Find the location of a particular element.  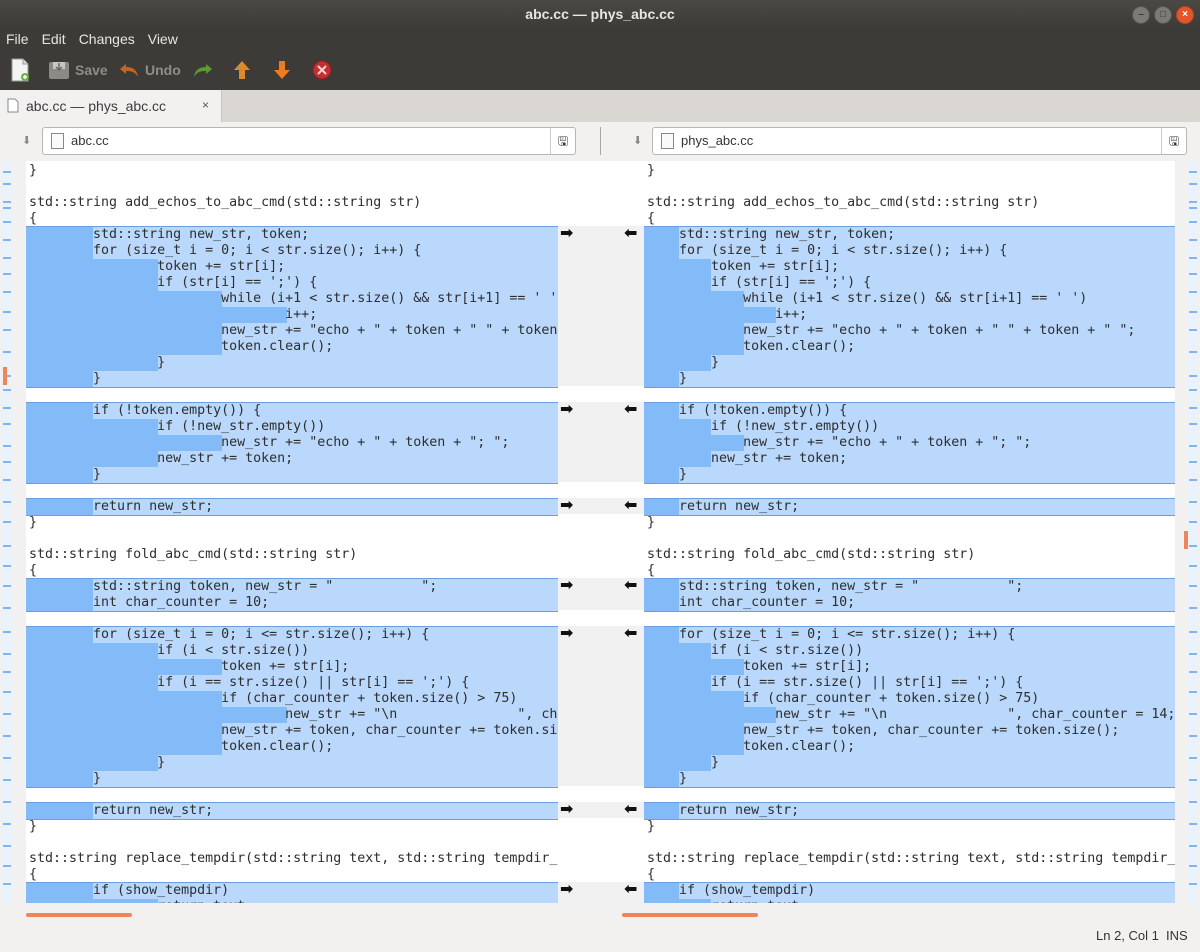

left-file-save-icon: 🖫 is located at coordinates (562, 141).